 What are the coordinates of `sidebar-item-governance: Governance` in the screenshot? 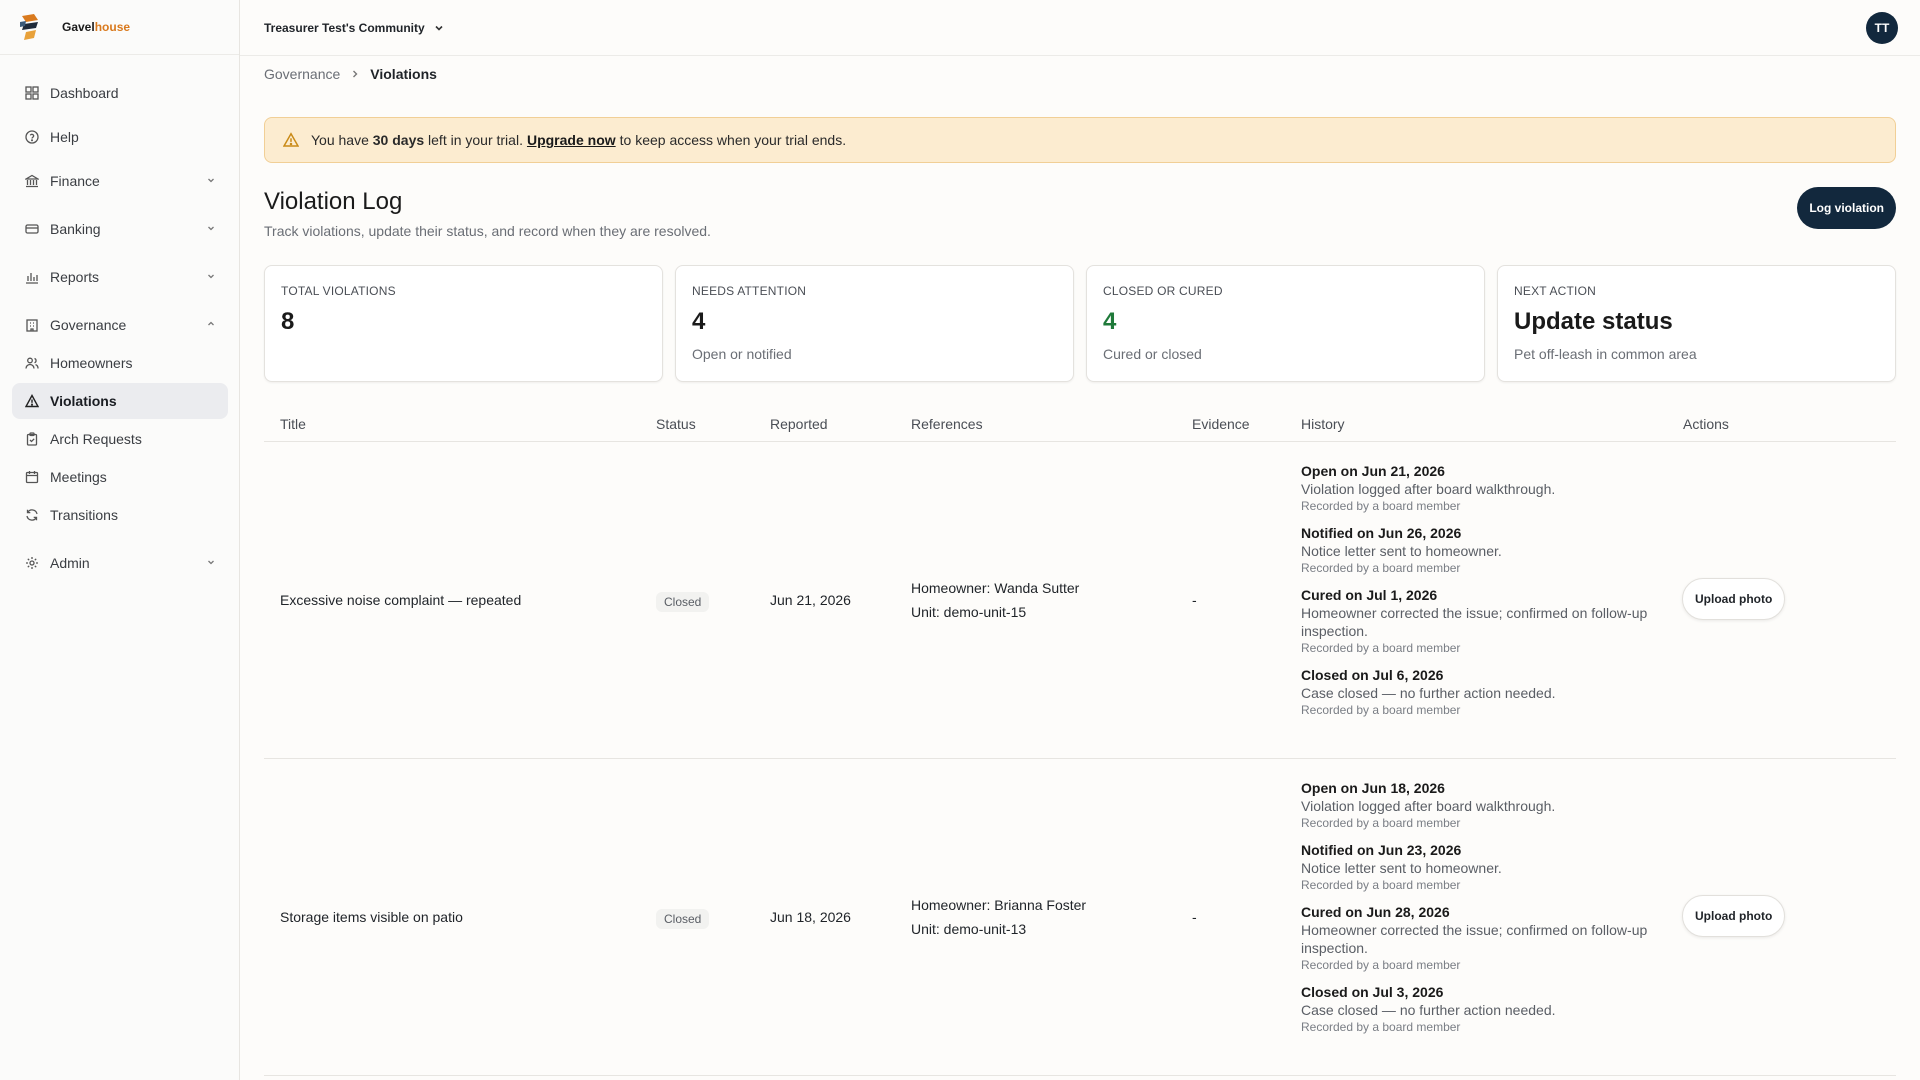 It's located at (120, 325).